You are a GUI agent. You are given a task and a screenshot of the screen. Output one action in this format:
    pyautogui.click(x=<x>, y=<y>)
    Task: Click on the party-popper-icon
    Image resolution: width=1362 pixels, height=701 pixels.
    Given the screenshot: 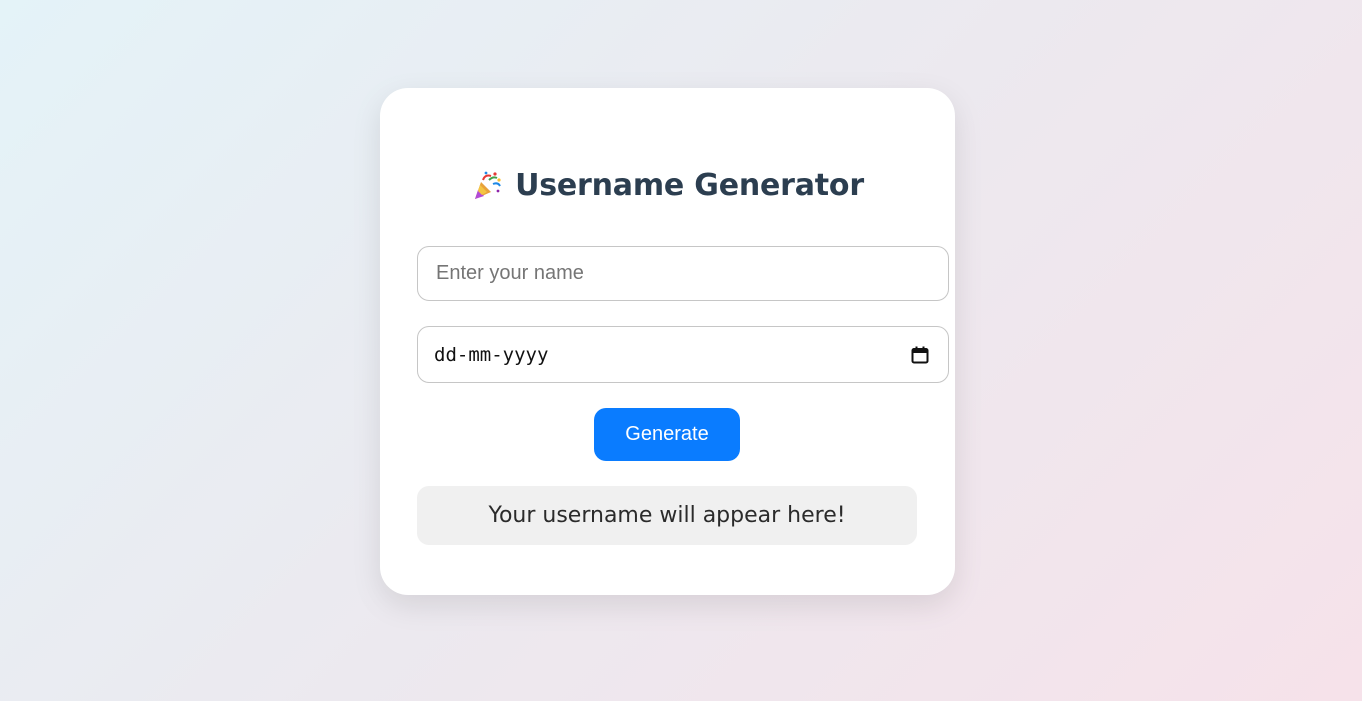 What is the action you would take?
    pyautogui.click(x=487, y=186)
    